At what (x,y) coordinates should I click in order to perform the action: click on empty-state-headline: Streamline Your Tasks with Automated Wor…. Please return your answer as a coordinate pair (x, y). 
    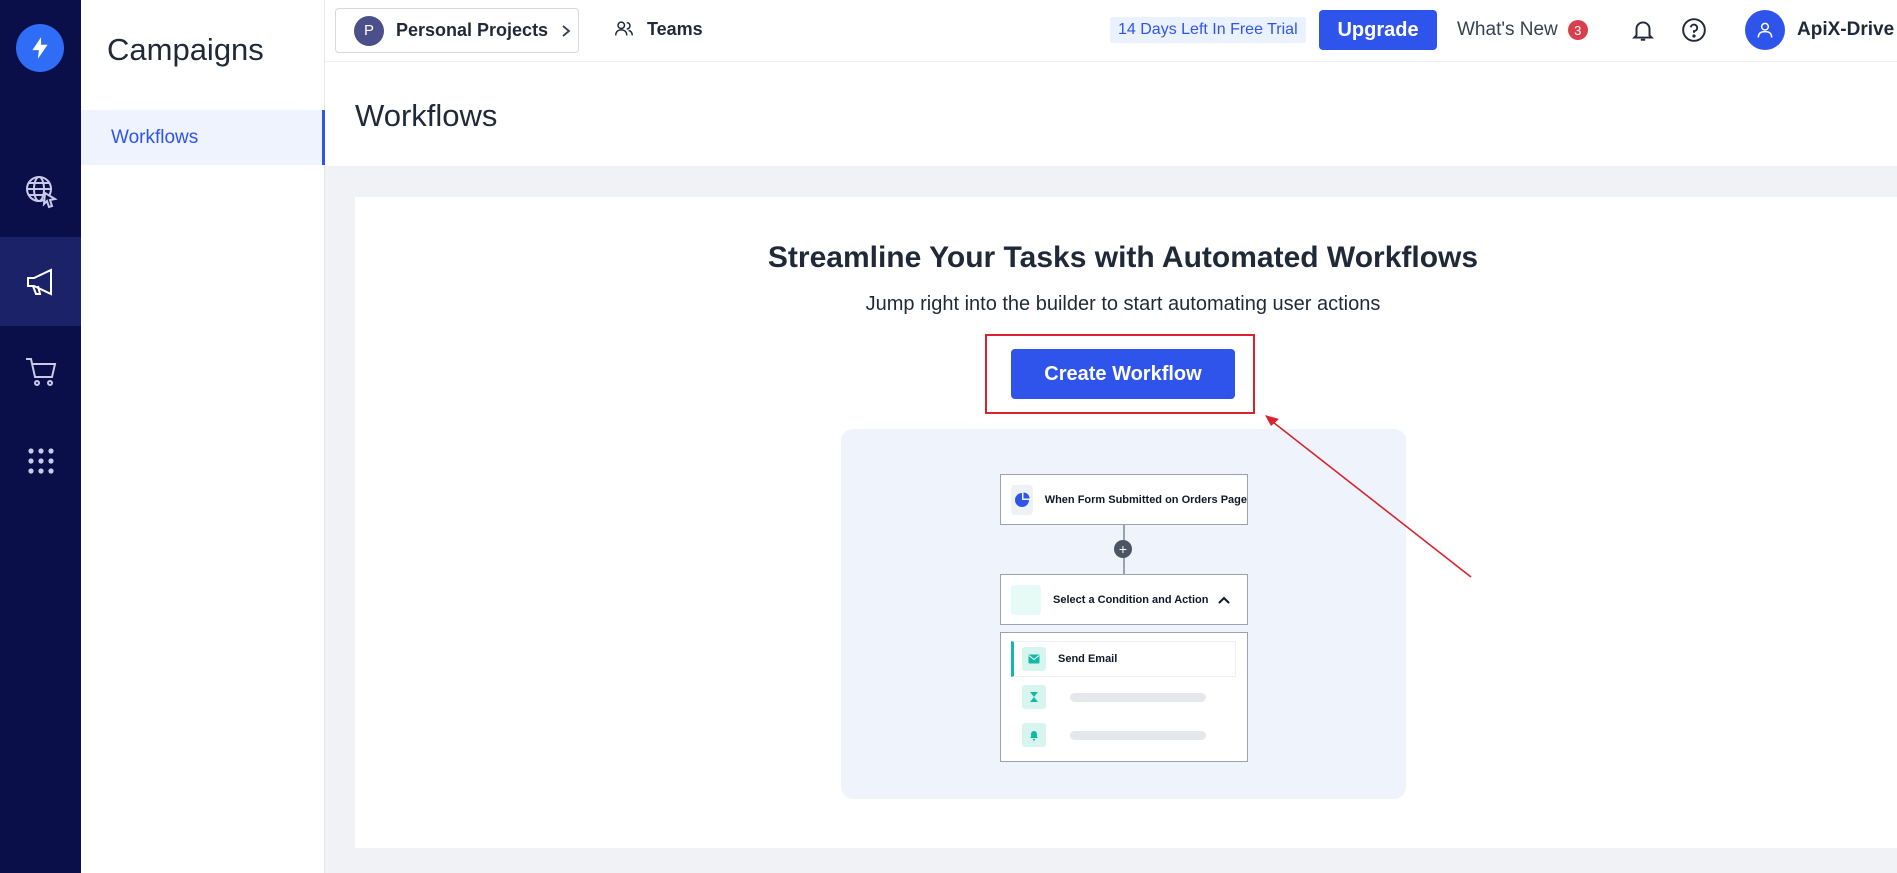
    Looking at the image, I should click on (1123, 257).